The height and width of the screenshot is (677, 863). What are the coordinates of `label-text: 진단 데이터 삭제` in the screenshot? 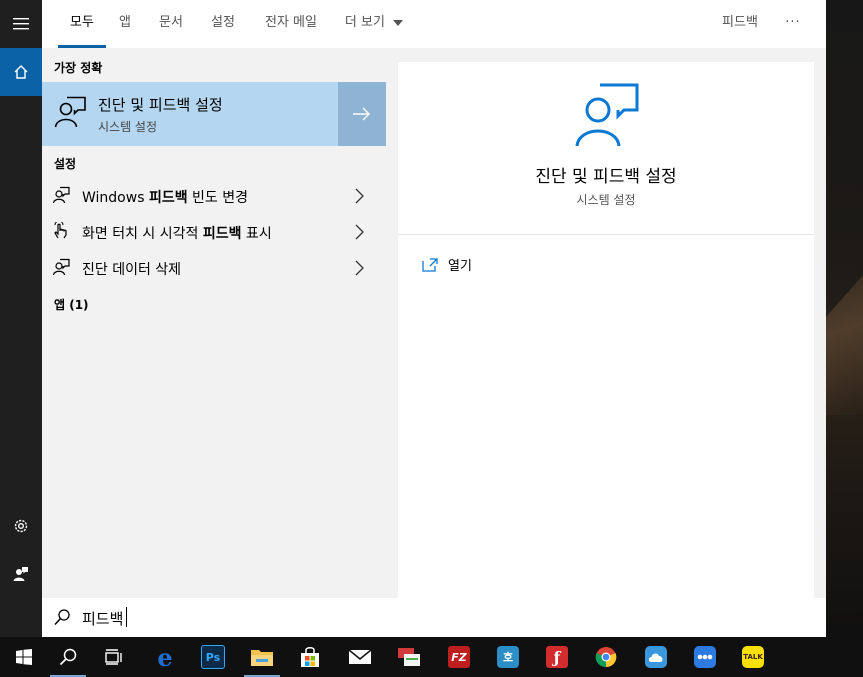 It's located at (132, 270).